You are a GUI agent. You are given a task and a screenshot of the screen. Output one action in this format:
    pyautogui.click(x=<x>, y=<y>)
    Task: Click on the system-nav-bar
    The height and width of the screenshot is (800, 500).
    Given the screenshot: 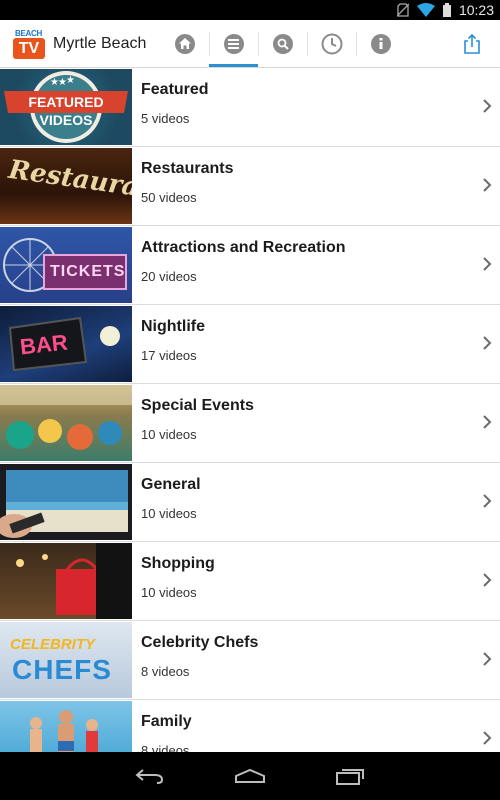 What is the action you would take?
    pyautogui.click(x=250, y=776)
    